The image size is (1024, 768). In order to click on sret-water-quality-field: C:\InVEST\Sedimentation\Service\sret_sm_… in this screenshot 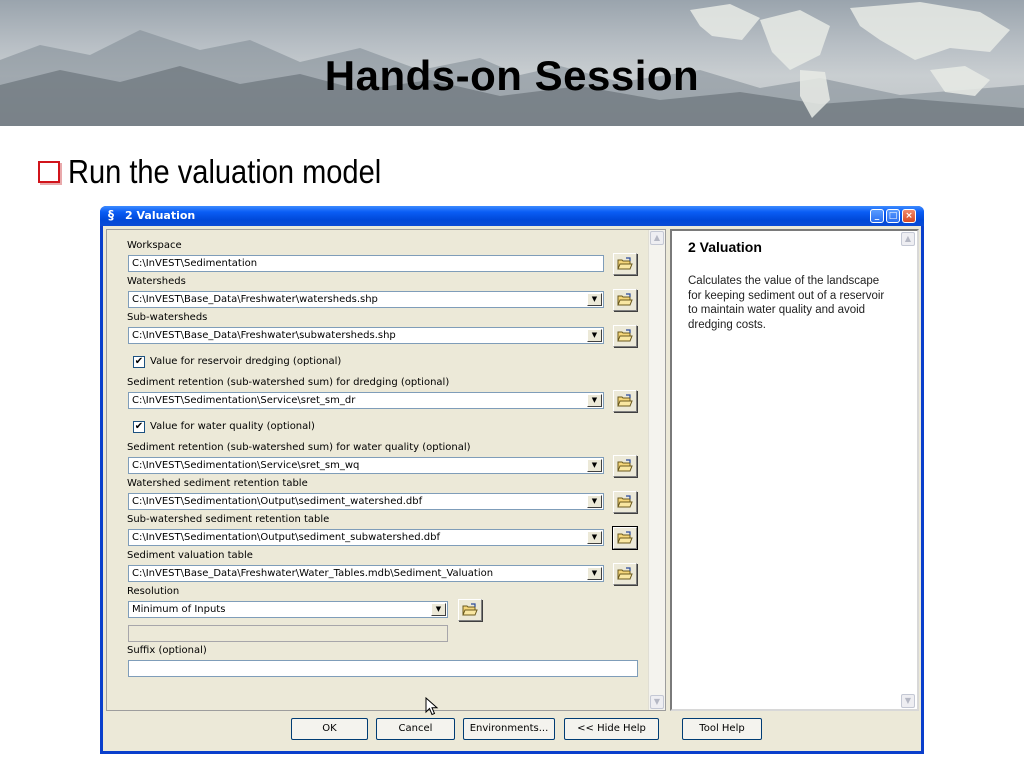, I will do `click(366, 465)`.